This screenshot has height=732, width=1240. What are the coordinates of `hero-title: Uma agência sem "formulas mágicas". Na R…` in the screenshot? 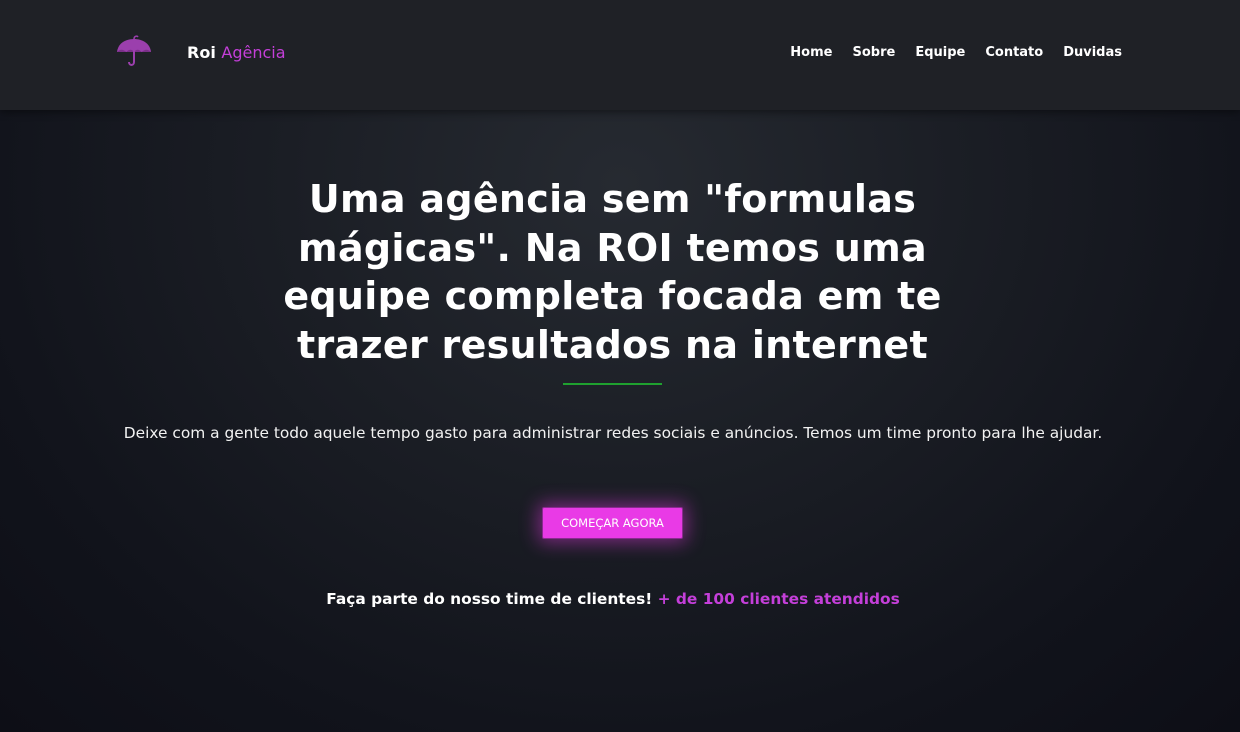 It's located at (612, 272).